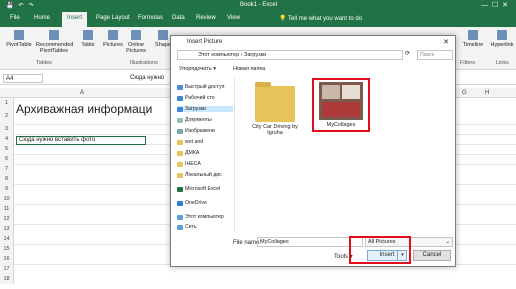  Describe the element at coordinates (150, 18) in the screenshot. I see `tab-formulas: Formulas` at that location.